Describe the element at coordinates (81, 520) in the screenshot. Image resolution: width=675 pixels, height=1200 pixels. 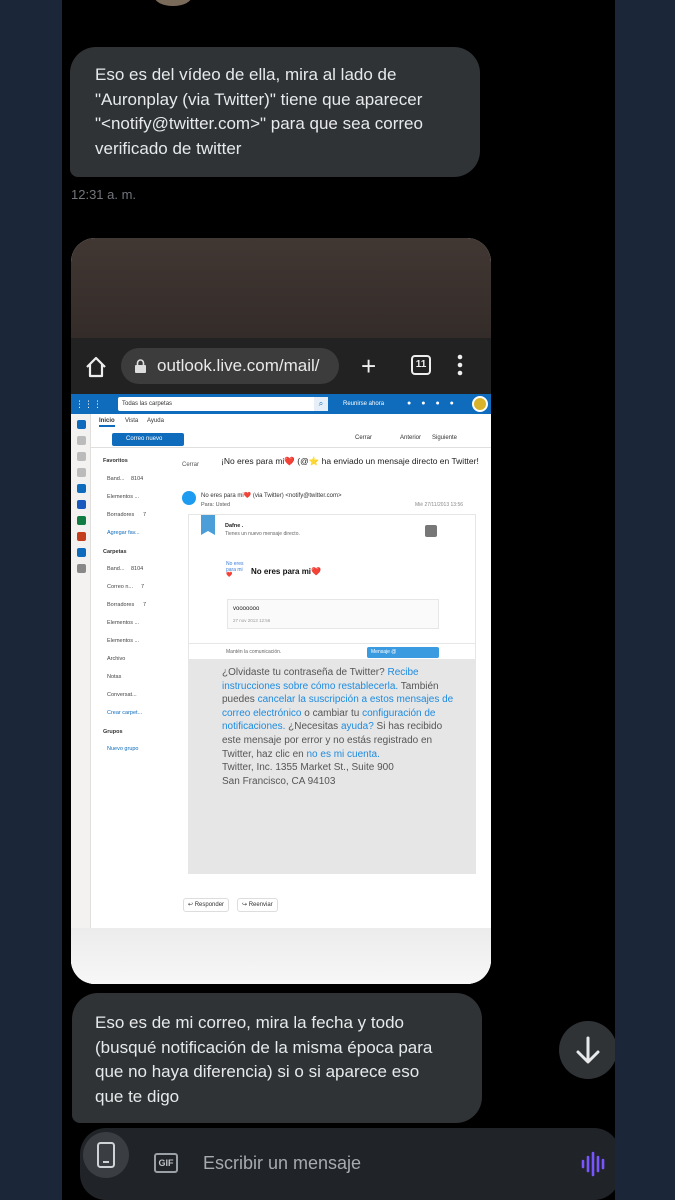
I see `excel-icon` at that location.